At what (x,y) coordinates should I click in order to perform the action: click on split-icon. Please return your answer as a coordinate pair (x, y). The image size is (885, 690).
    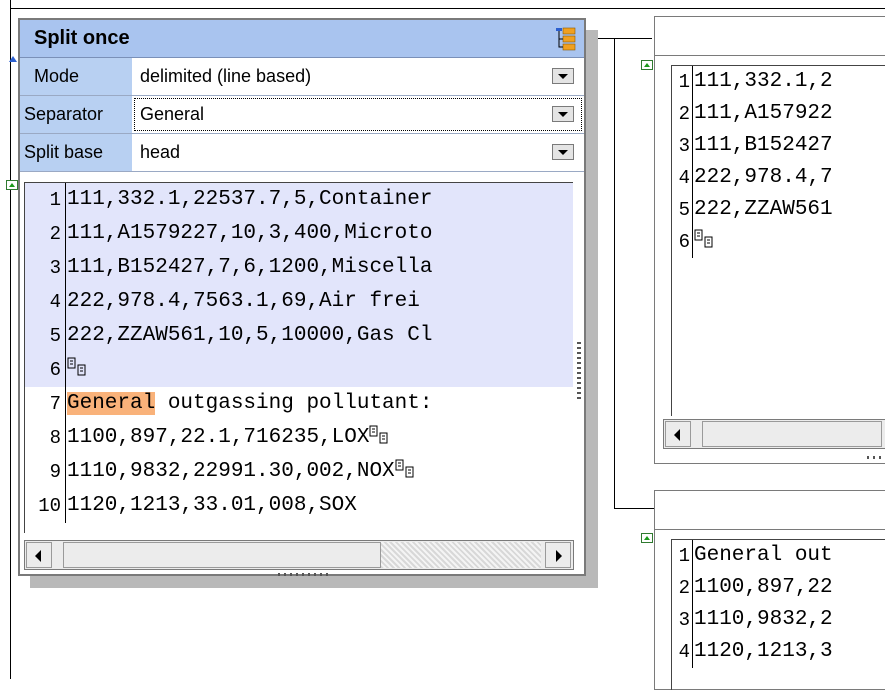
    Looking at the image, I should click on (566, 39).